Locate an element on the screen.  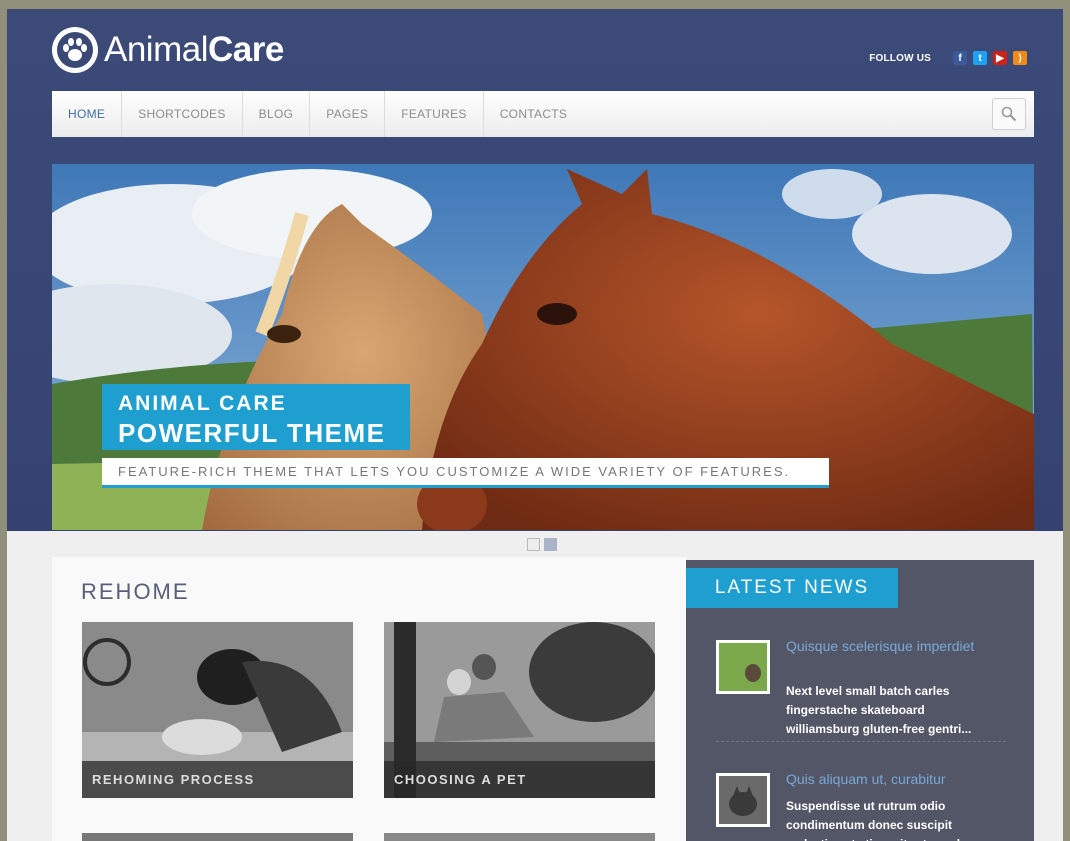
social-bar: FOLLOW US f t ▶ ) is located at coordinates (948, 58).